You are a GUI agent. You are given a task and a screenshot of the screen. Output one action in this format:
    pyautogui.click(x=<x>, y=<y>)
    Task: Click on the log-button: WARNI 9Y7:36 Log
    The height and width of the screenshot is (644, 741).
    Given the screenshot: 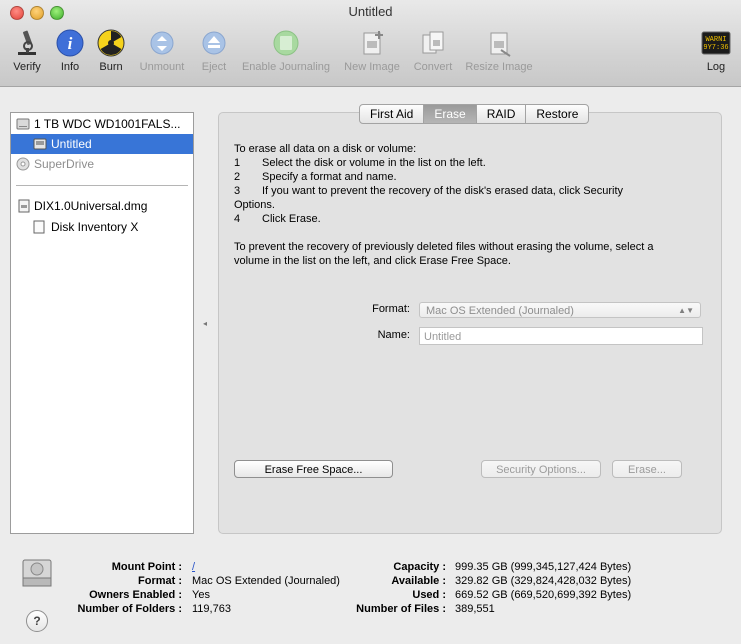 What is the action you would take?
    pyautogui.click(x=716, y=50)
    